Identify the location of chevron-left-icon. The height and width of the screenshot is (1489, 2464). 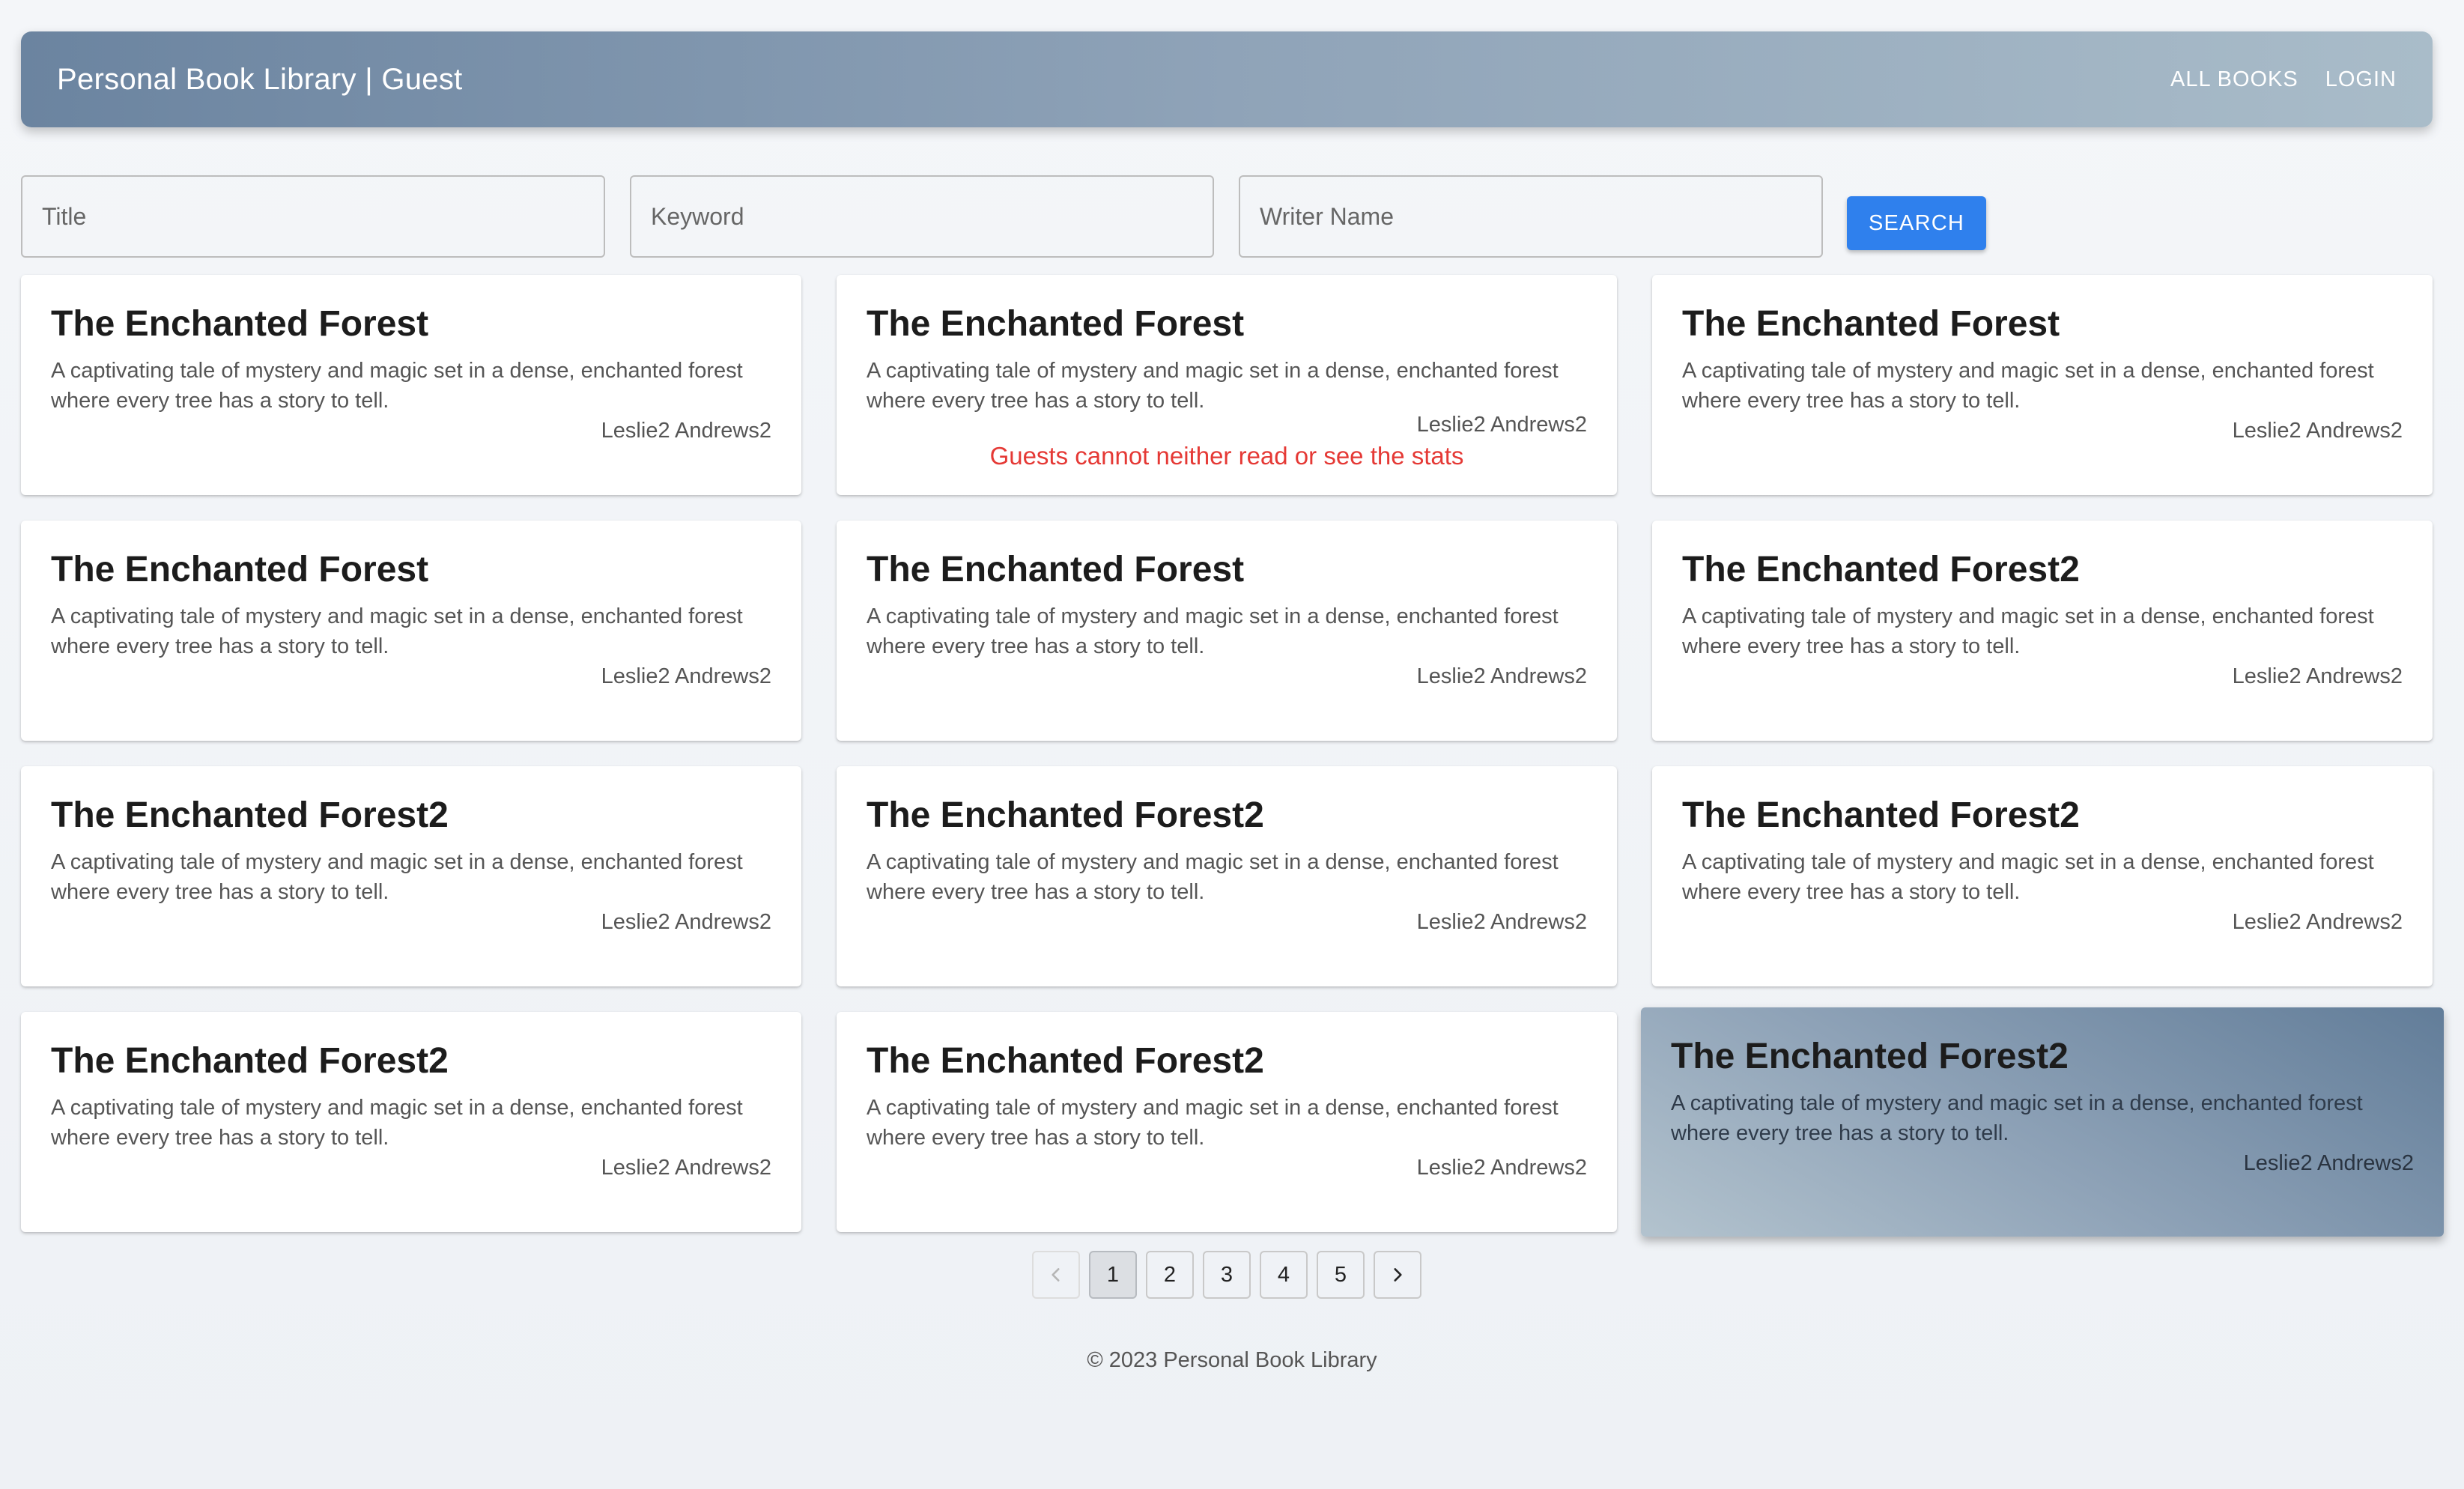
(1056, 1275).